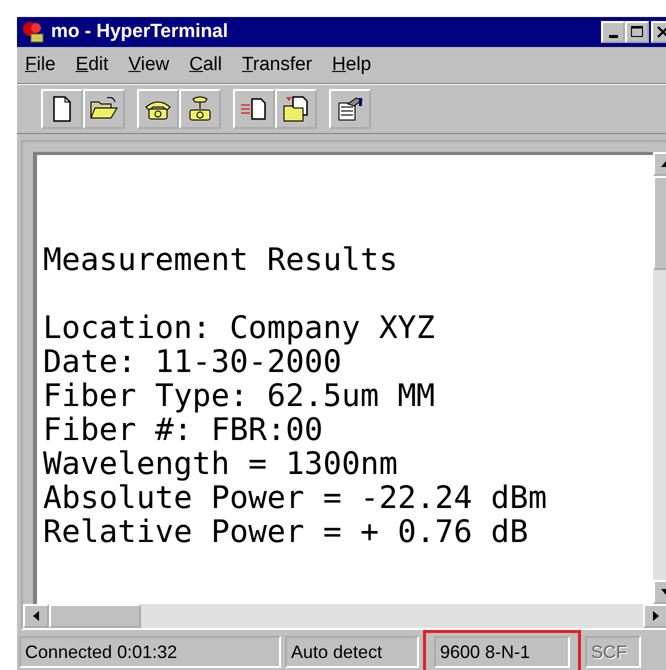 The image size is (666, 670). What do you see at coordinates (613, 32) in the screenshot?
I see `minimize-button` at bounding box center [613, 32].